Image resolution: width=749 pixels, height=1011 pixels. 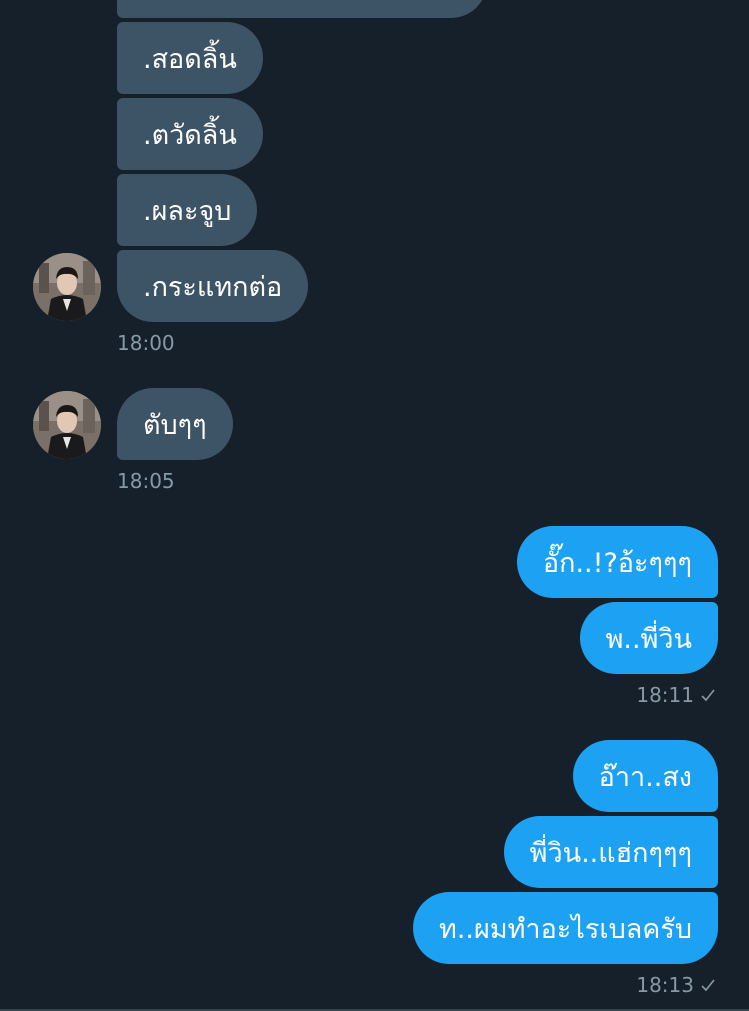 What do you see at coordinates (302, 9) in the screenshot?
I see `message-bubble-received-partial` at bounding box center [302, 9].